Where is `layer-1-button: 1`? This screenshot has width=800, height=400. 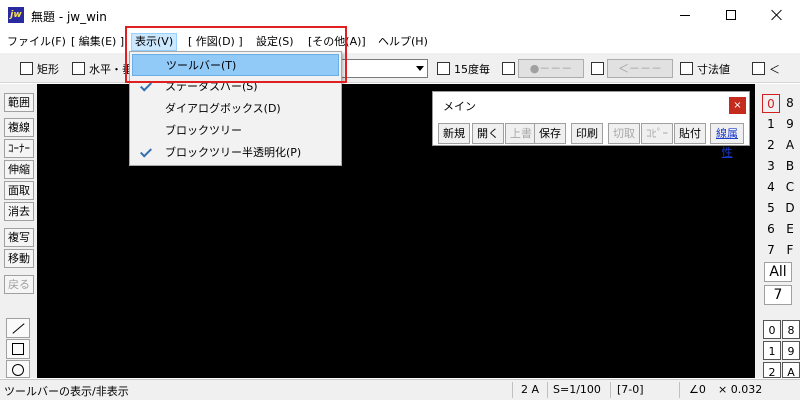 layer-1-button: 1 is located at coordinates (771, 124).